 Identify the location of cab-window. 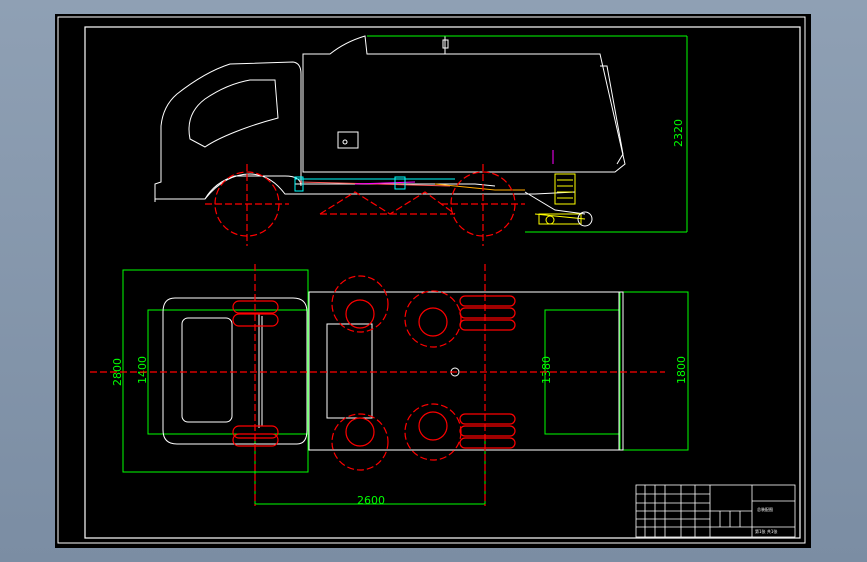
(233, 113).